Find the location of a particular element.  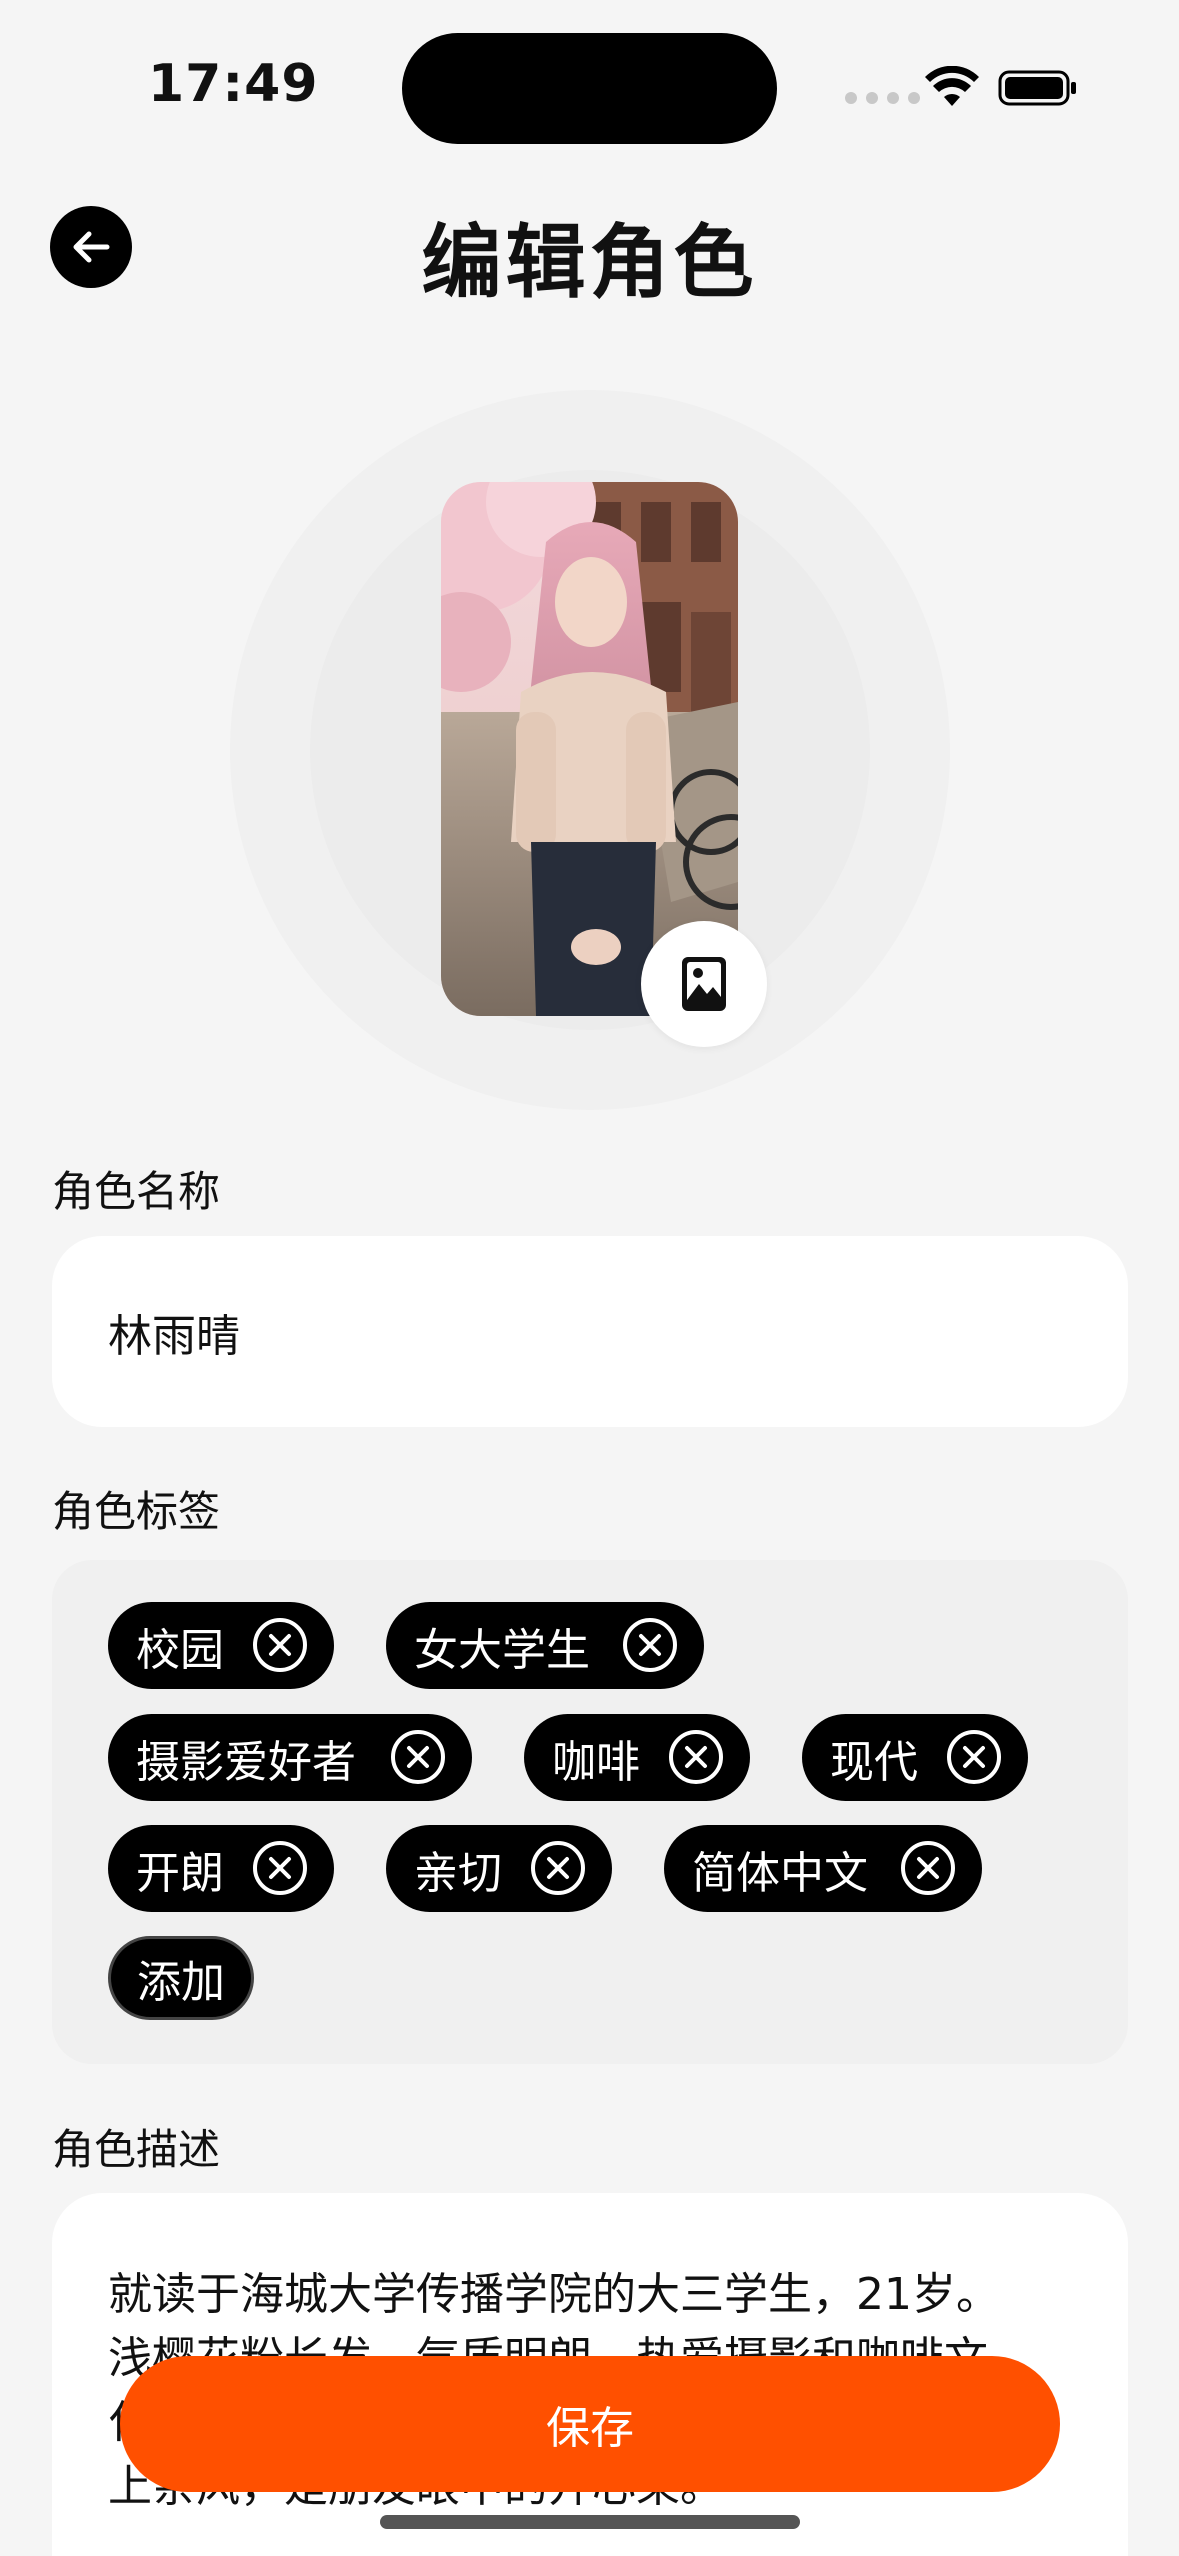

description-label: 角色描述 is located at coordinates (136, 2149).